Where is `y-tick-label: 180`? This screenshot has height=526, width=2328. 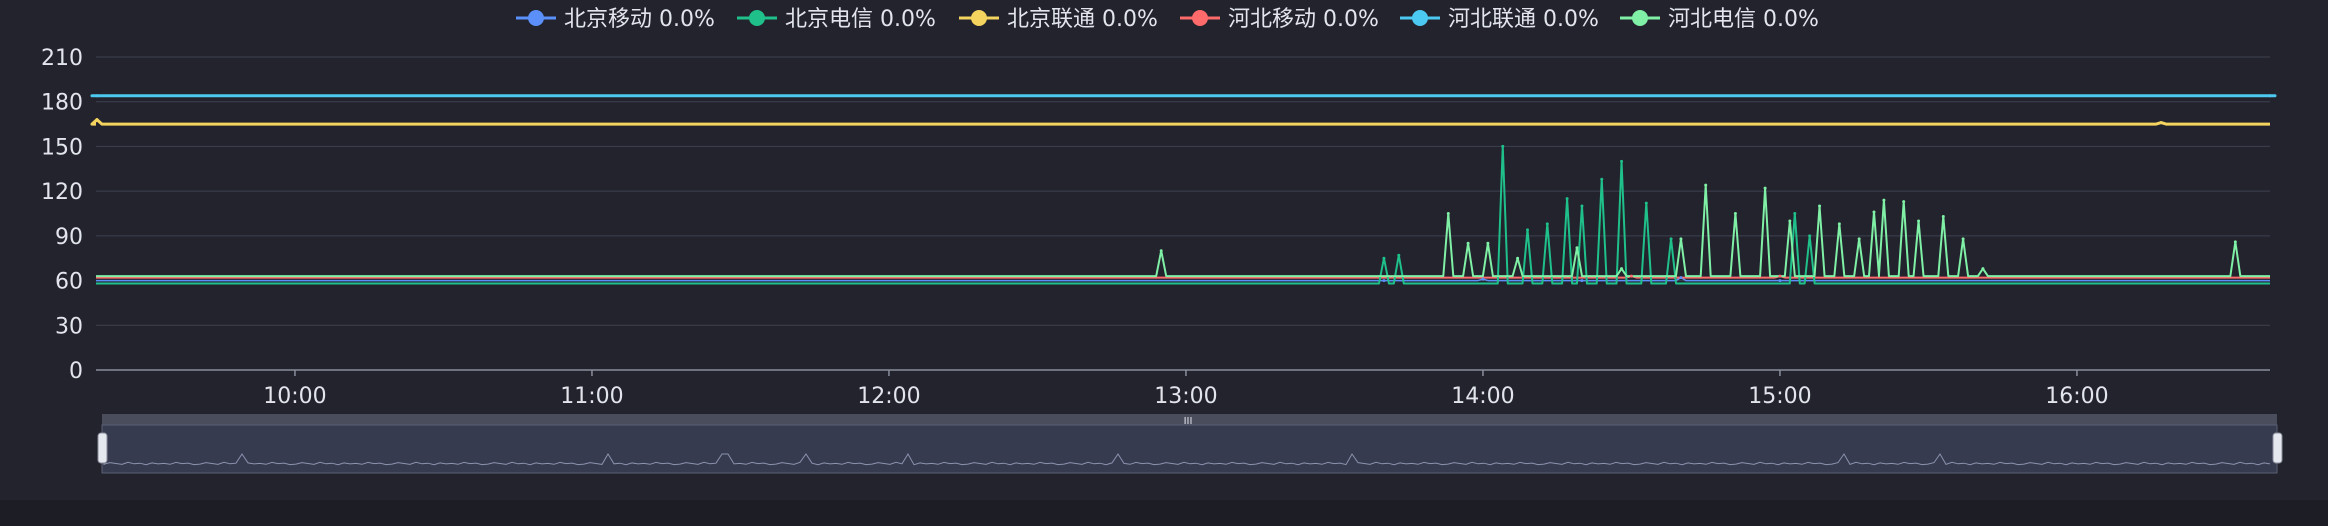
y-tick-label: 180 is located at coordinates (62, 103).